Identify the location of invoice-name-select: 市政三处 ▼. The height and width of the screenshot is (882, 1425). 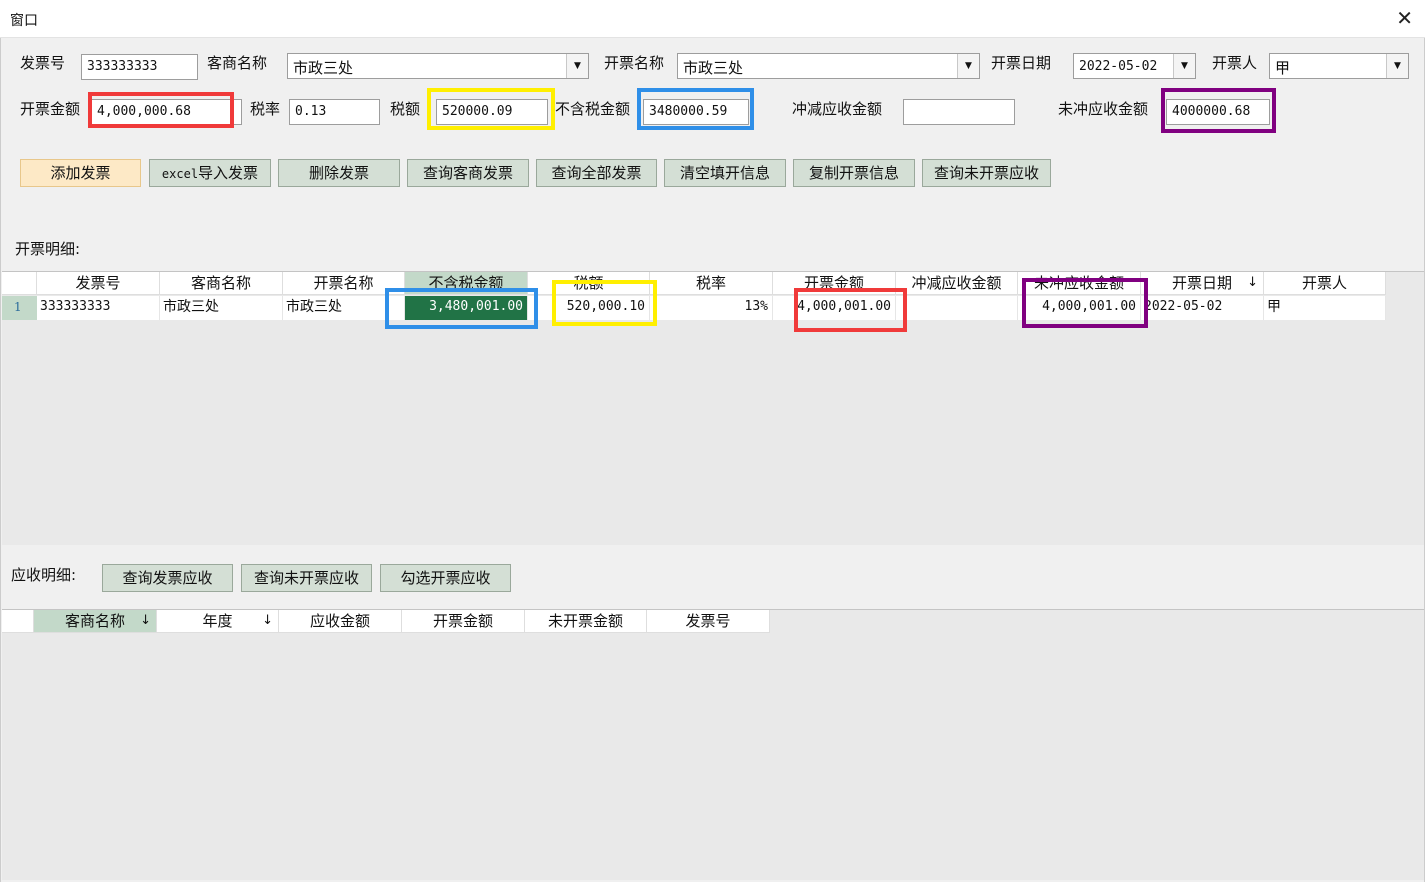
(828, 66).